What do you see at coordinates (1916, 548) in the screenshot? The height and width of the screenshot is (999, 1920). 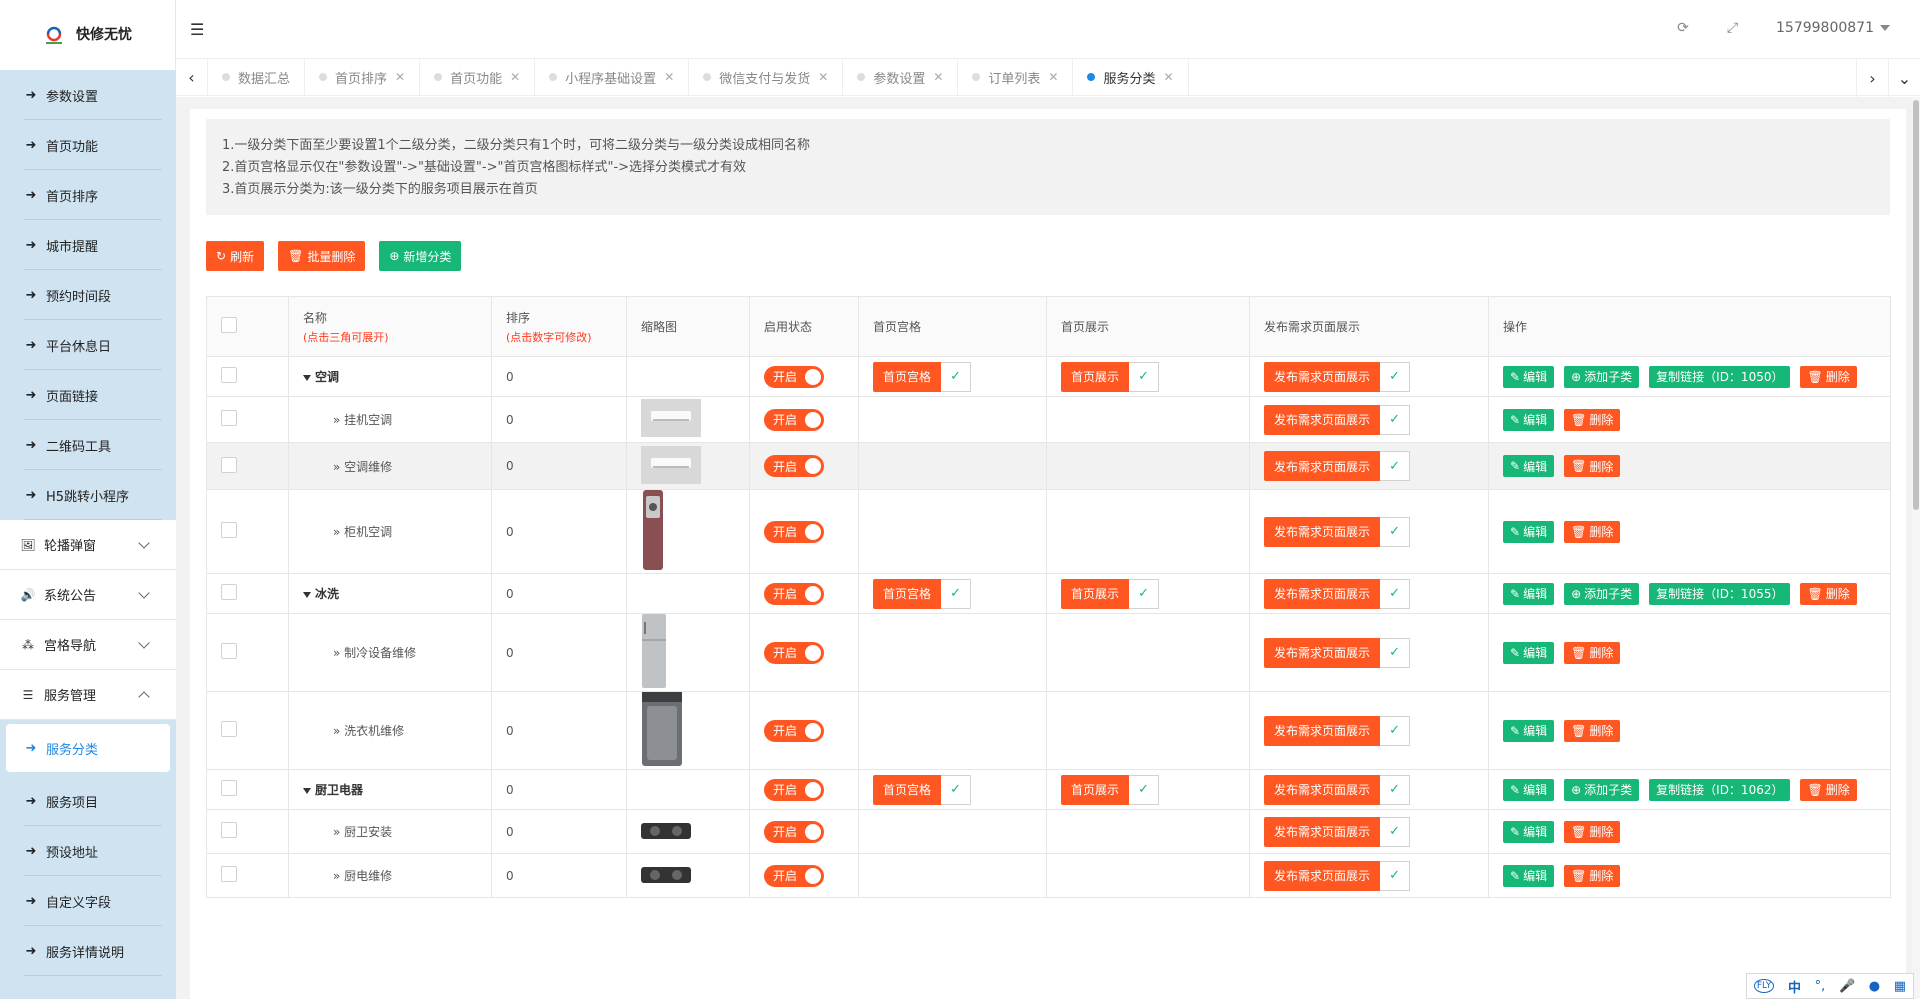 I see `scrollbar` at bounding box center [1916, 548].